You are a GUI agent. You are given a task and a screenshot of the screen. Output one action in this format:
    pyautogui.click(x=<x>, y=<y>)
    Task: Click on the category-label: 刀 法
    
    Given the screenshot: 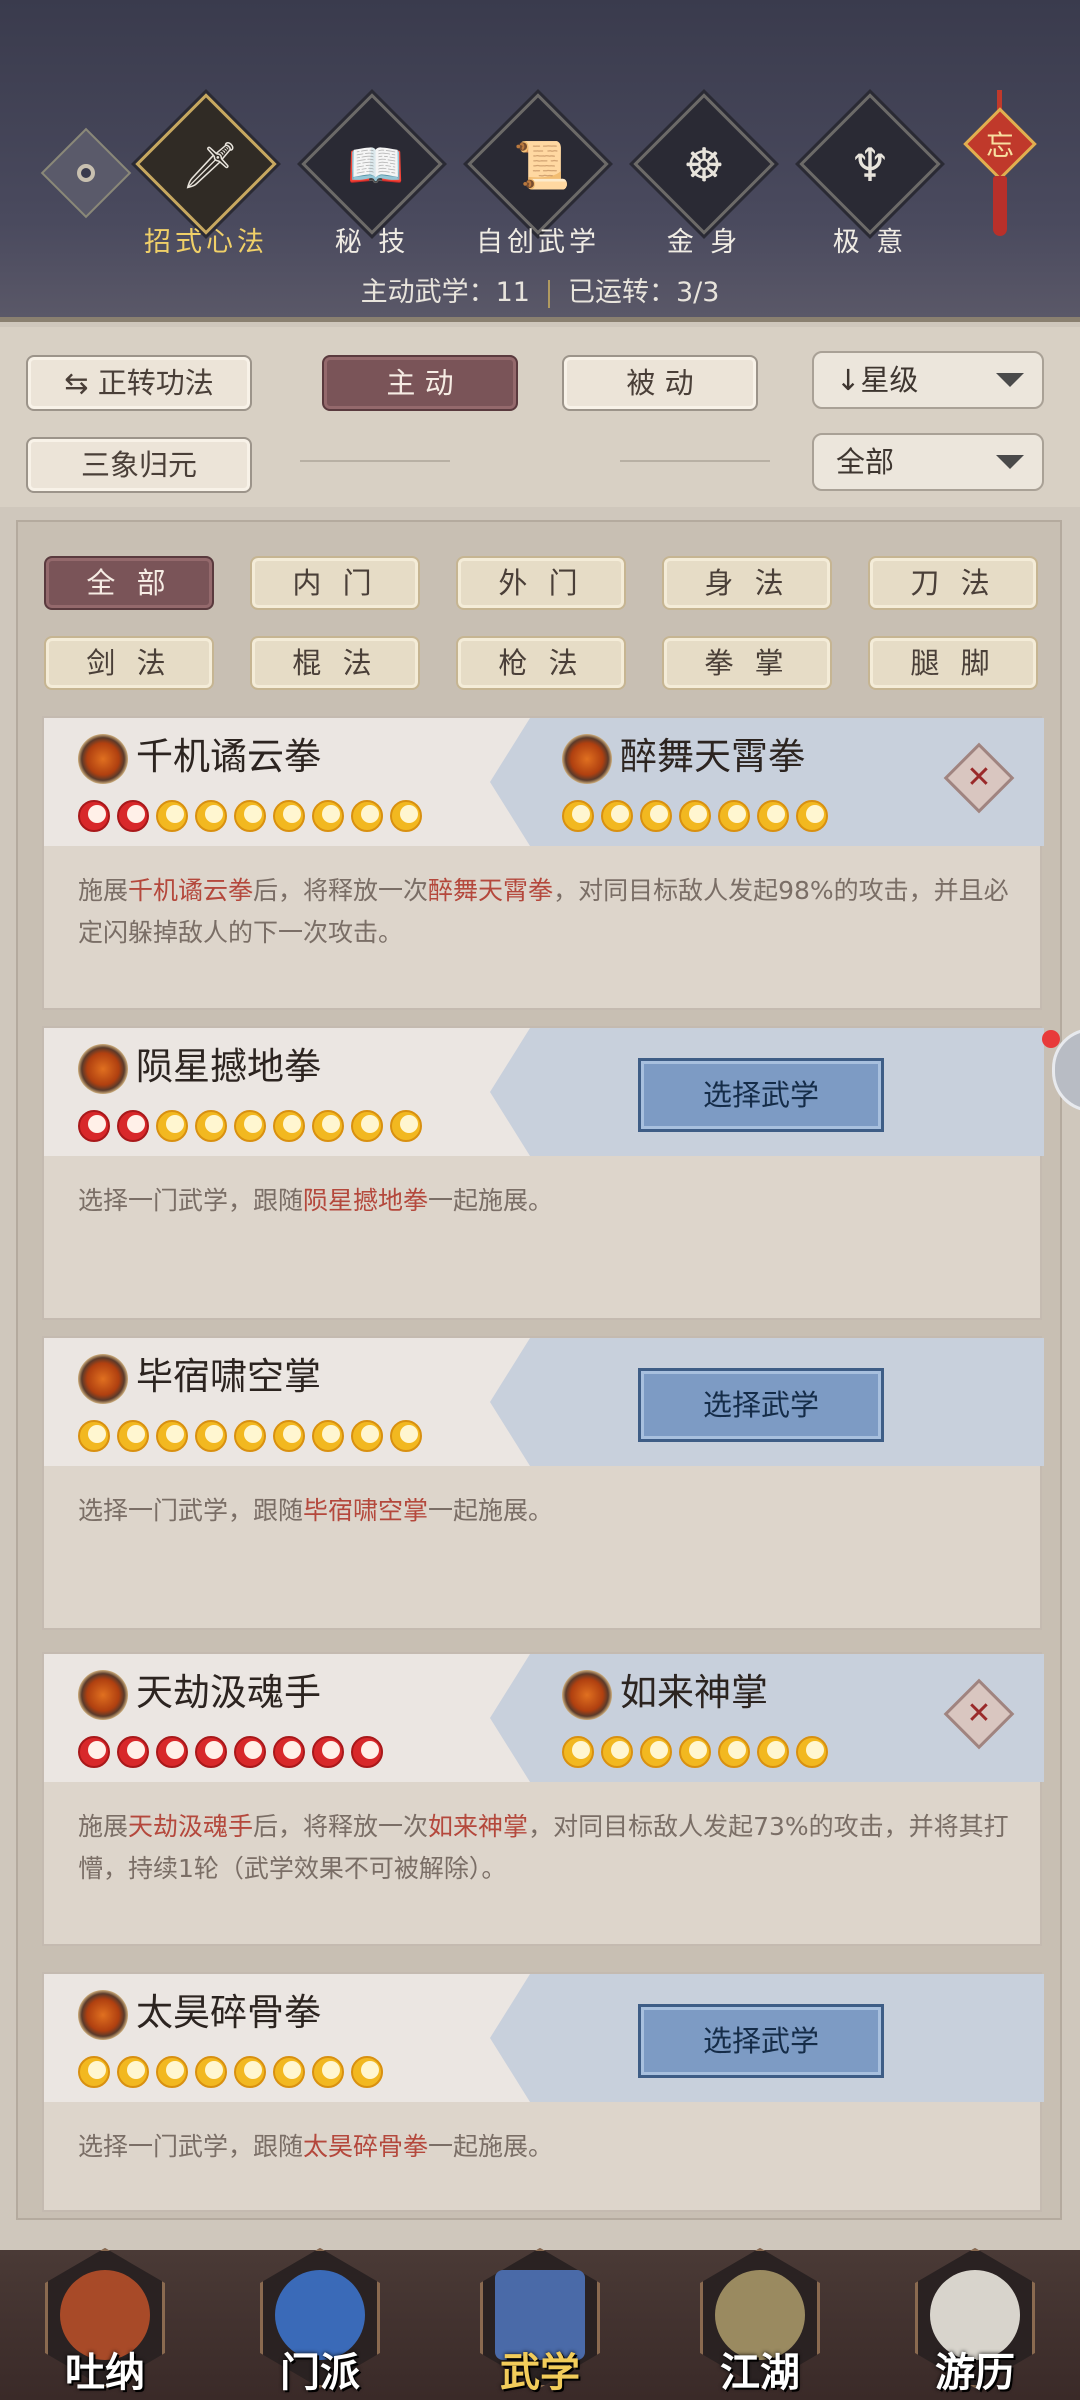 What is the action you would take?
    pyautogui.click(x=953, y=583)
    